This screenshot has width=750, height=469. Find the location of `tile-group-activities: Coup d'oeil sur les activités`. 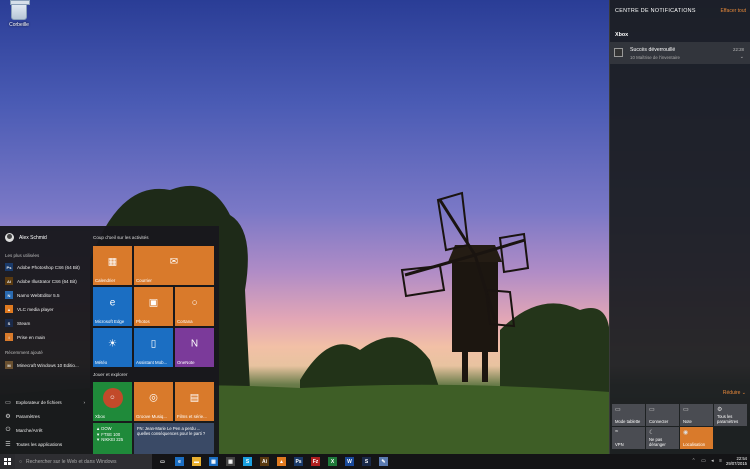

tile-group-activities: Coup d'oeil sur les activités is located at coordinates (121, 237).